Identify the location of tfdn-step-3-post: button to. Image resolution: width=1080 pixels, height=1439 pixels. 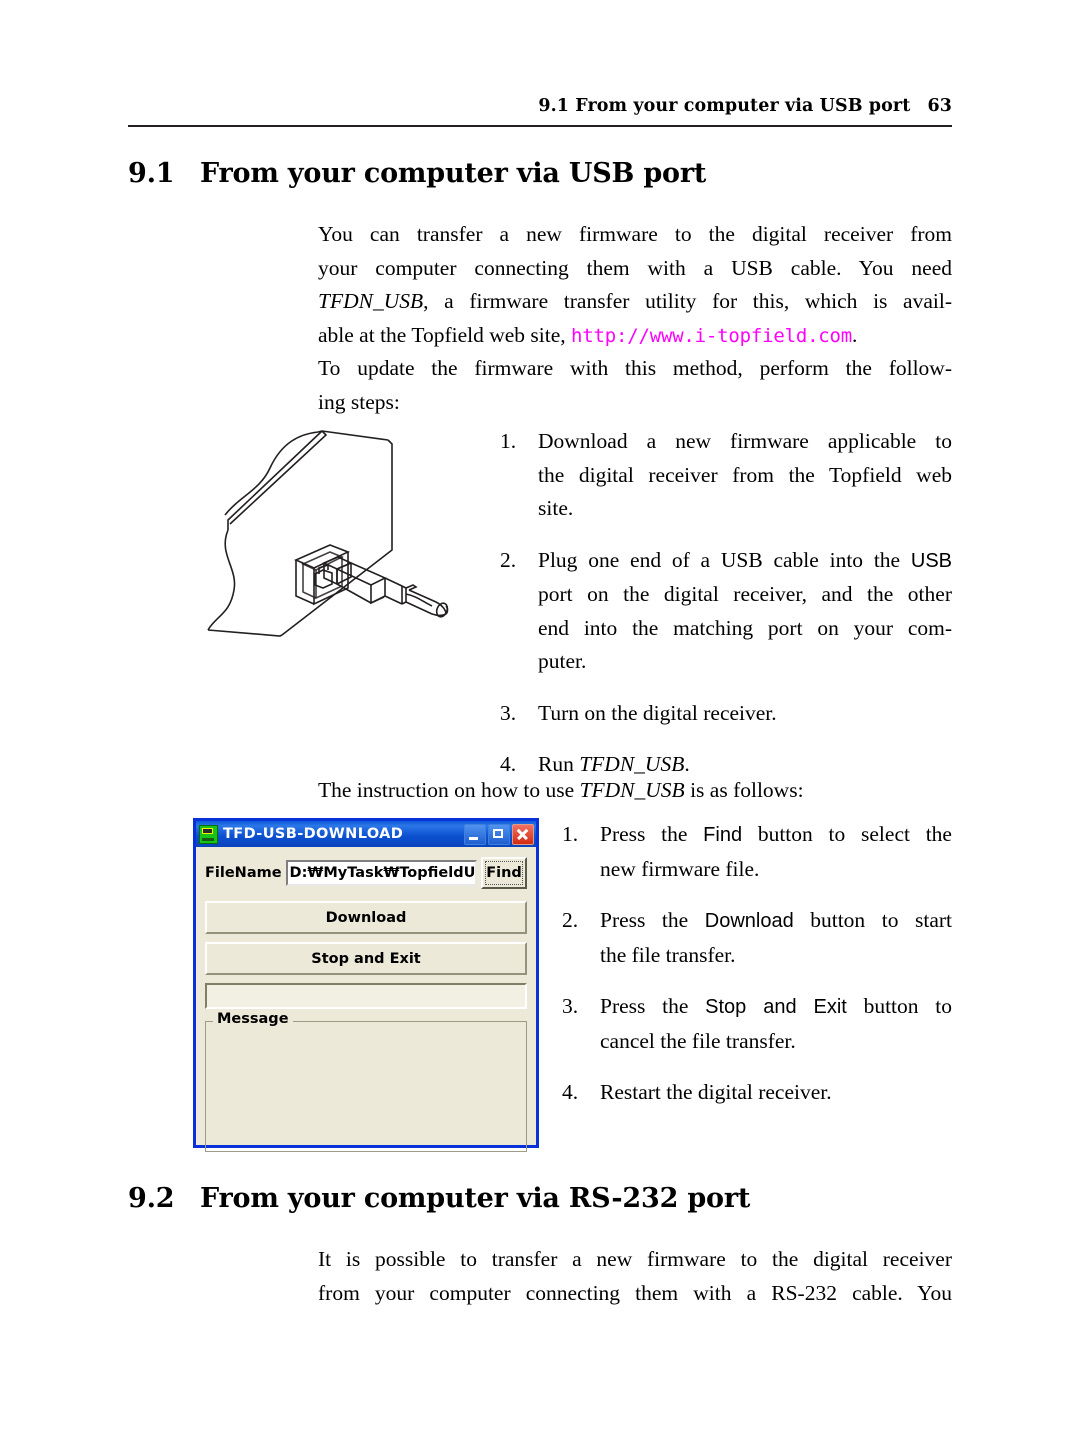
(899, 1006).